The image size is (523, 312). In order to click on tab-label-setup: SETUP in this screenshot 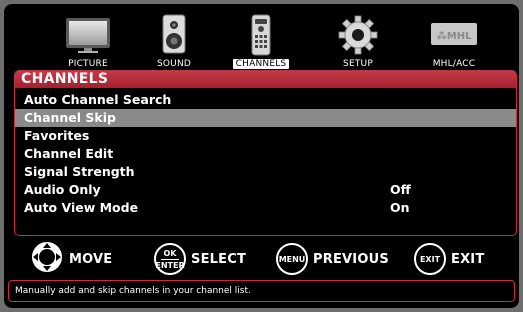, I will do `click(358, 64)`.